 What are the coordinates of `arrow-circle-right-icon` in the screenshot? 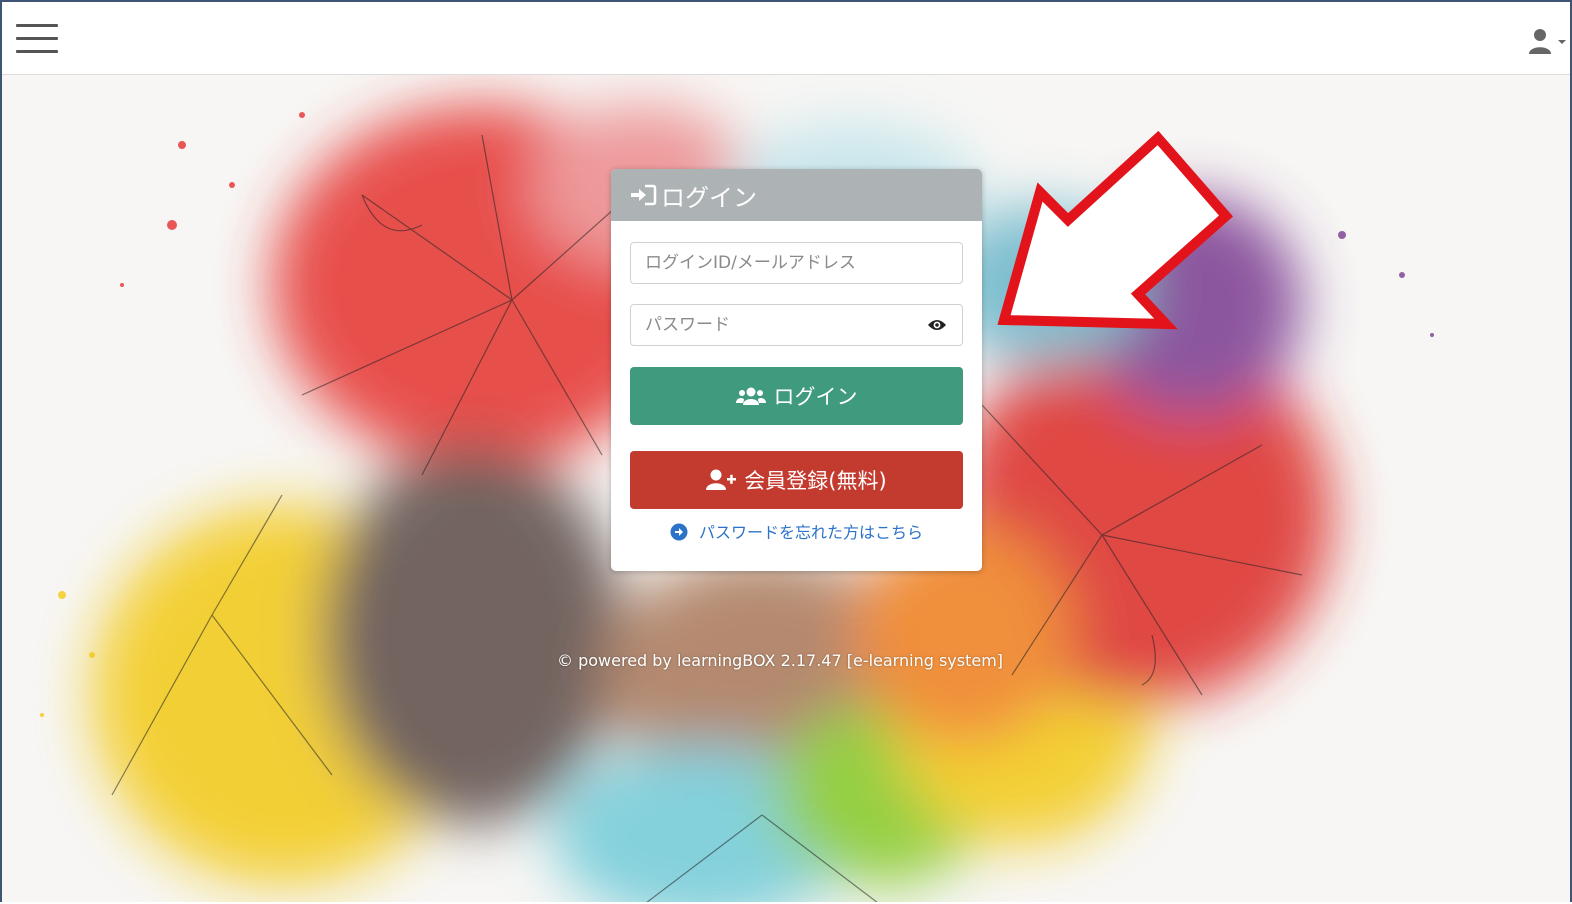 It's located at (679, 532).